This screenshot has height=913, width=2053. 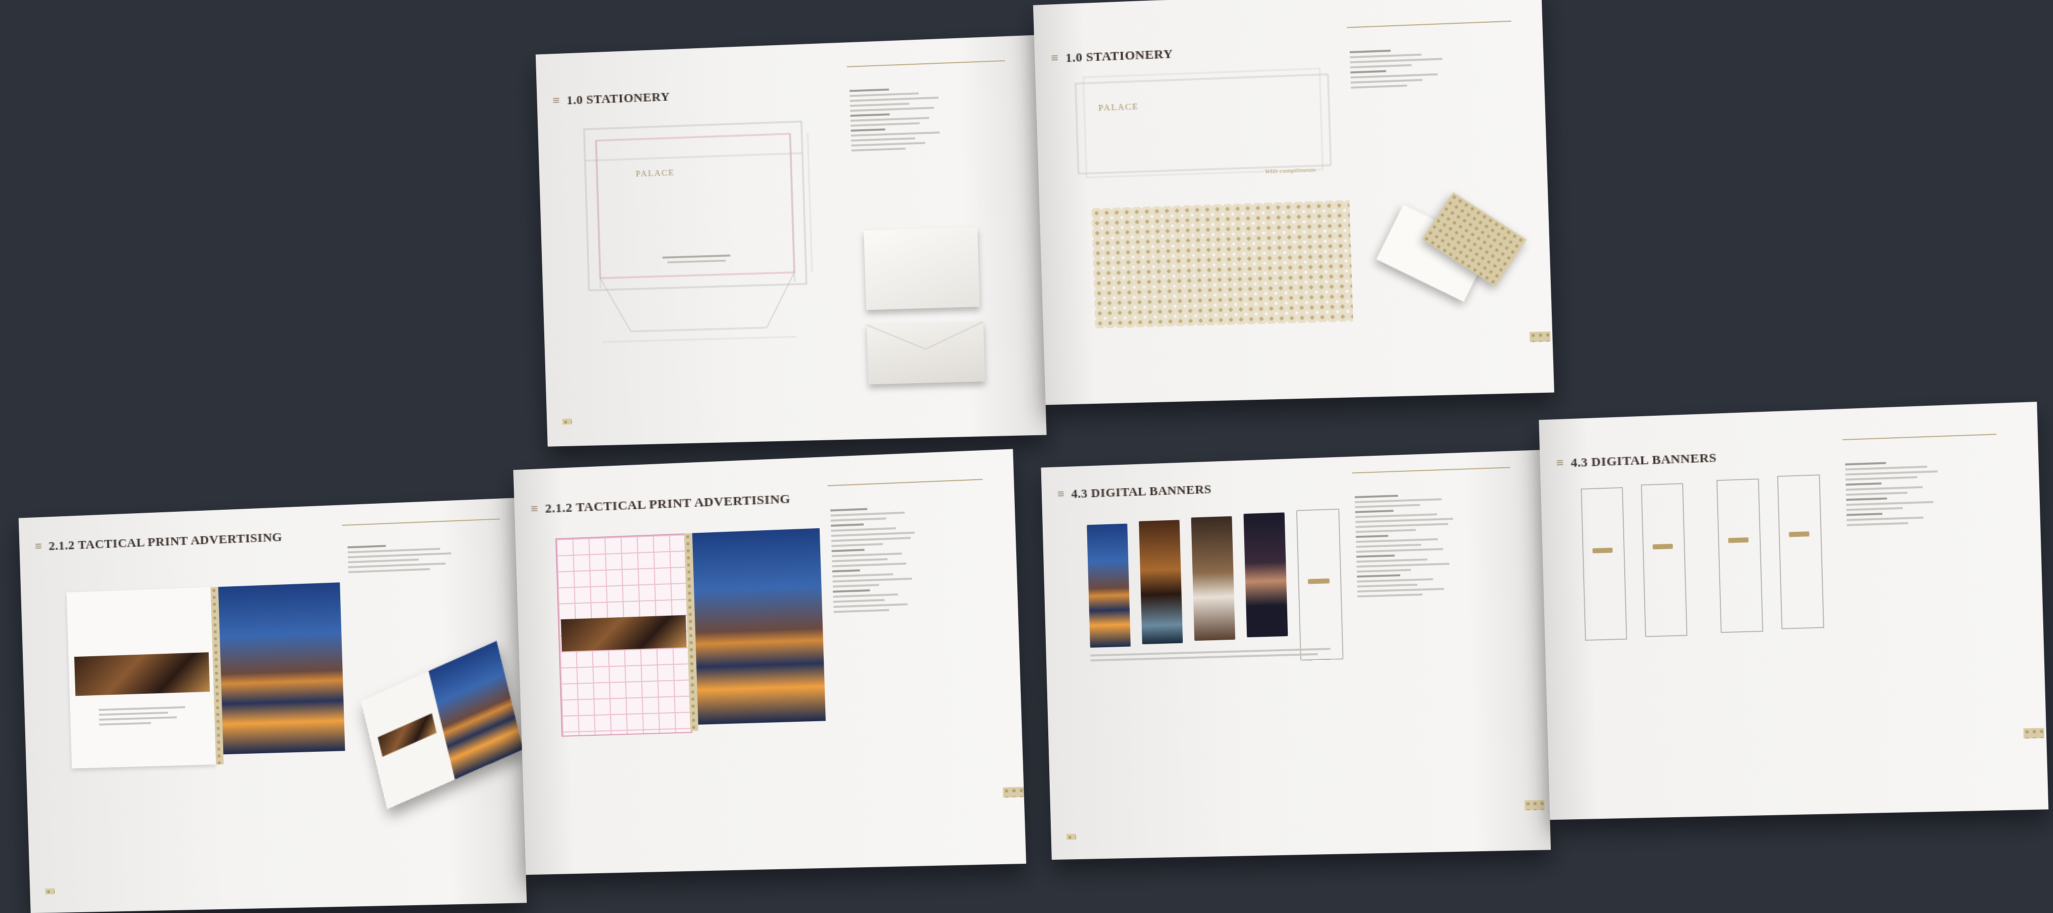 What do you see at coordinates (624, 635) in the screenshot?
I see `layout-grid` at bounding box center [624, 635].